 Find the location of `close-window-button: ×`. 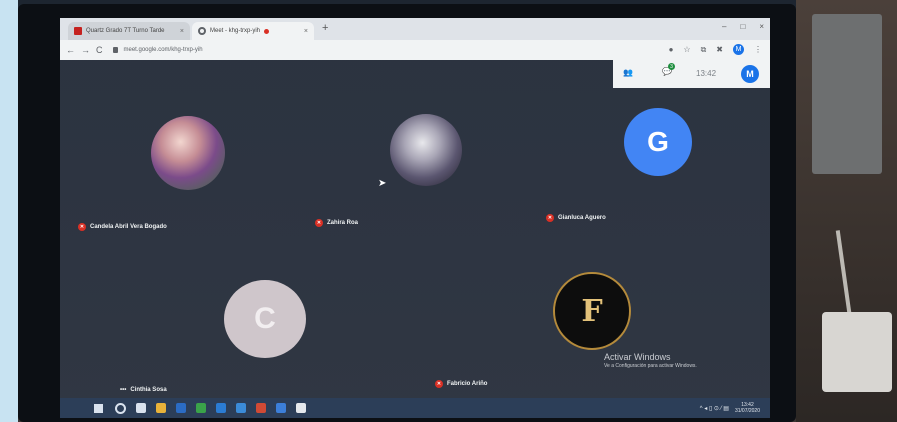

close-window-button: × is located at coordinates (761, 26).